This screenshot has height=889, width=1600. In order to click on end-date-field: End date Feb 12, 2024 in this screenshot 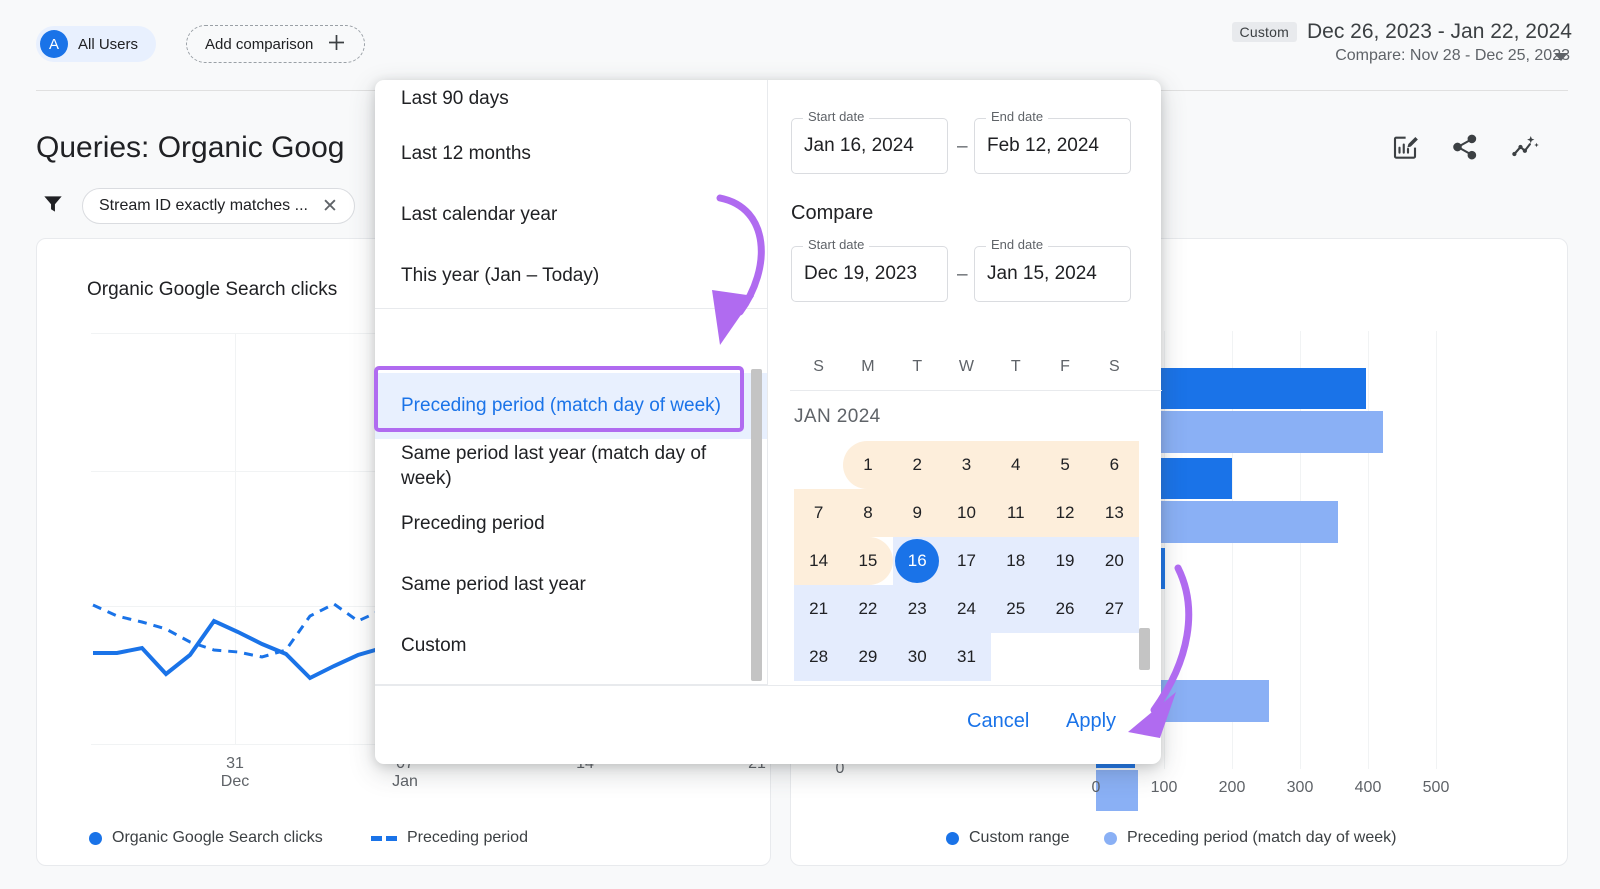, I will do `click(1052, 141)`.